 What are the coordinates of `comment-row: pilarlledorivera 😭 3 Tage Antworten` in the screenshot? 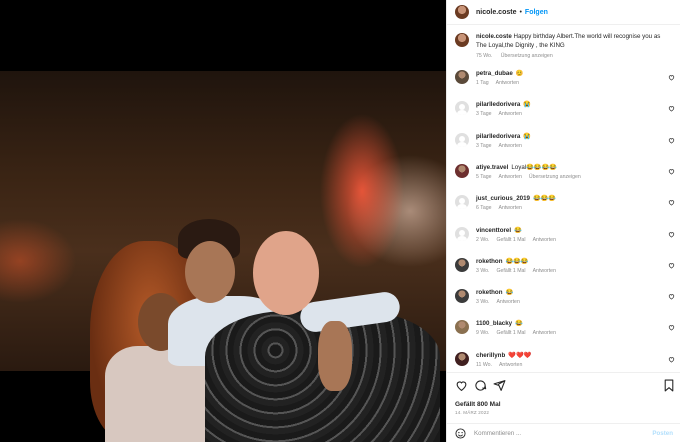 It's located at (566, 143).